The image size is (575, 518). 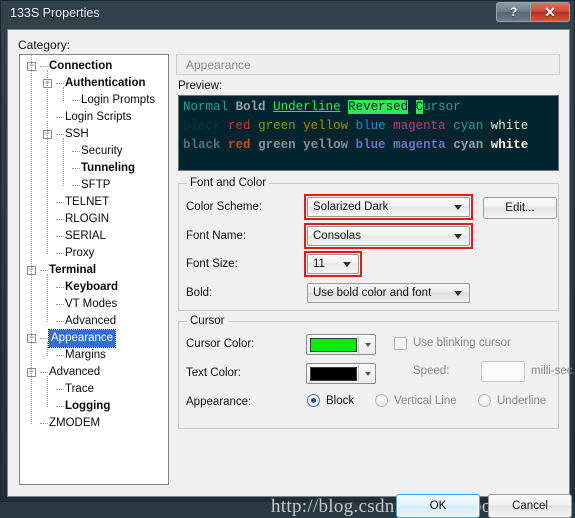 I want to click on tree-item-trace: Trace, so click(x=94, y=389).